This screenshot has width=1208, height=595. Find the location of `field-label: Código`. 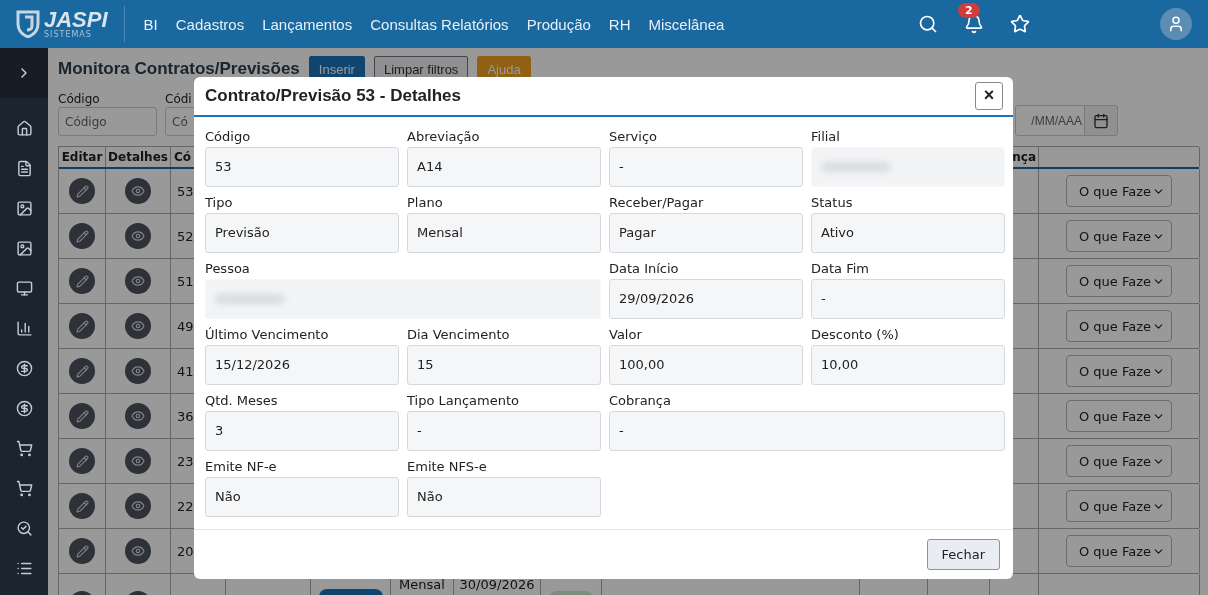

field-label: Código is located at coordinates (228, 137).